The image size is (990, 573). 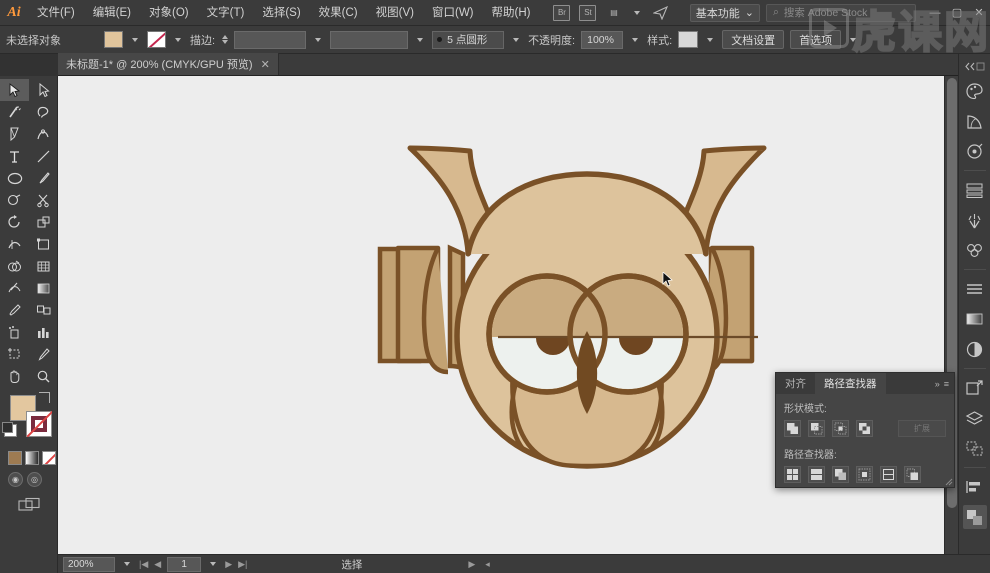 What do you see at coordinates (975, 349) in the screenshot?
I see `dock-transparency` at bounding box center [975, 349].